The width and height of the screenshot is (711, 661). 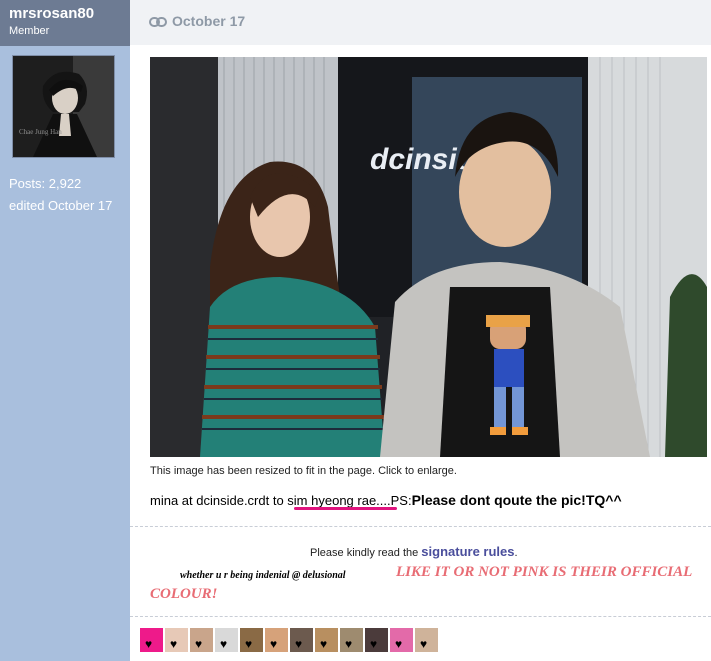 What do you see at coordinates (208, 21) in the screenshot?
I see `post-date: October 17` at bounding box center [208, 21].